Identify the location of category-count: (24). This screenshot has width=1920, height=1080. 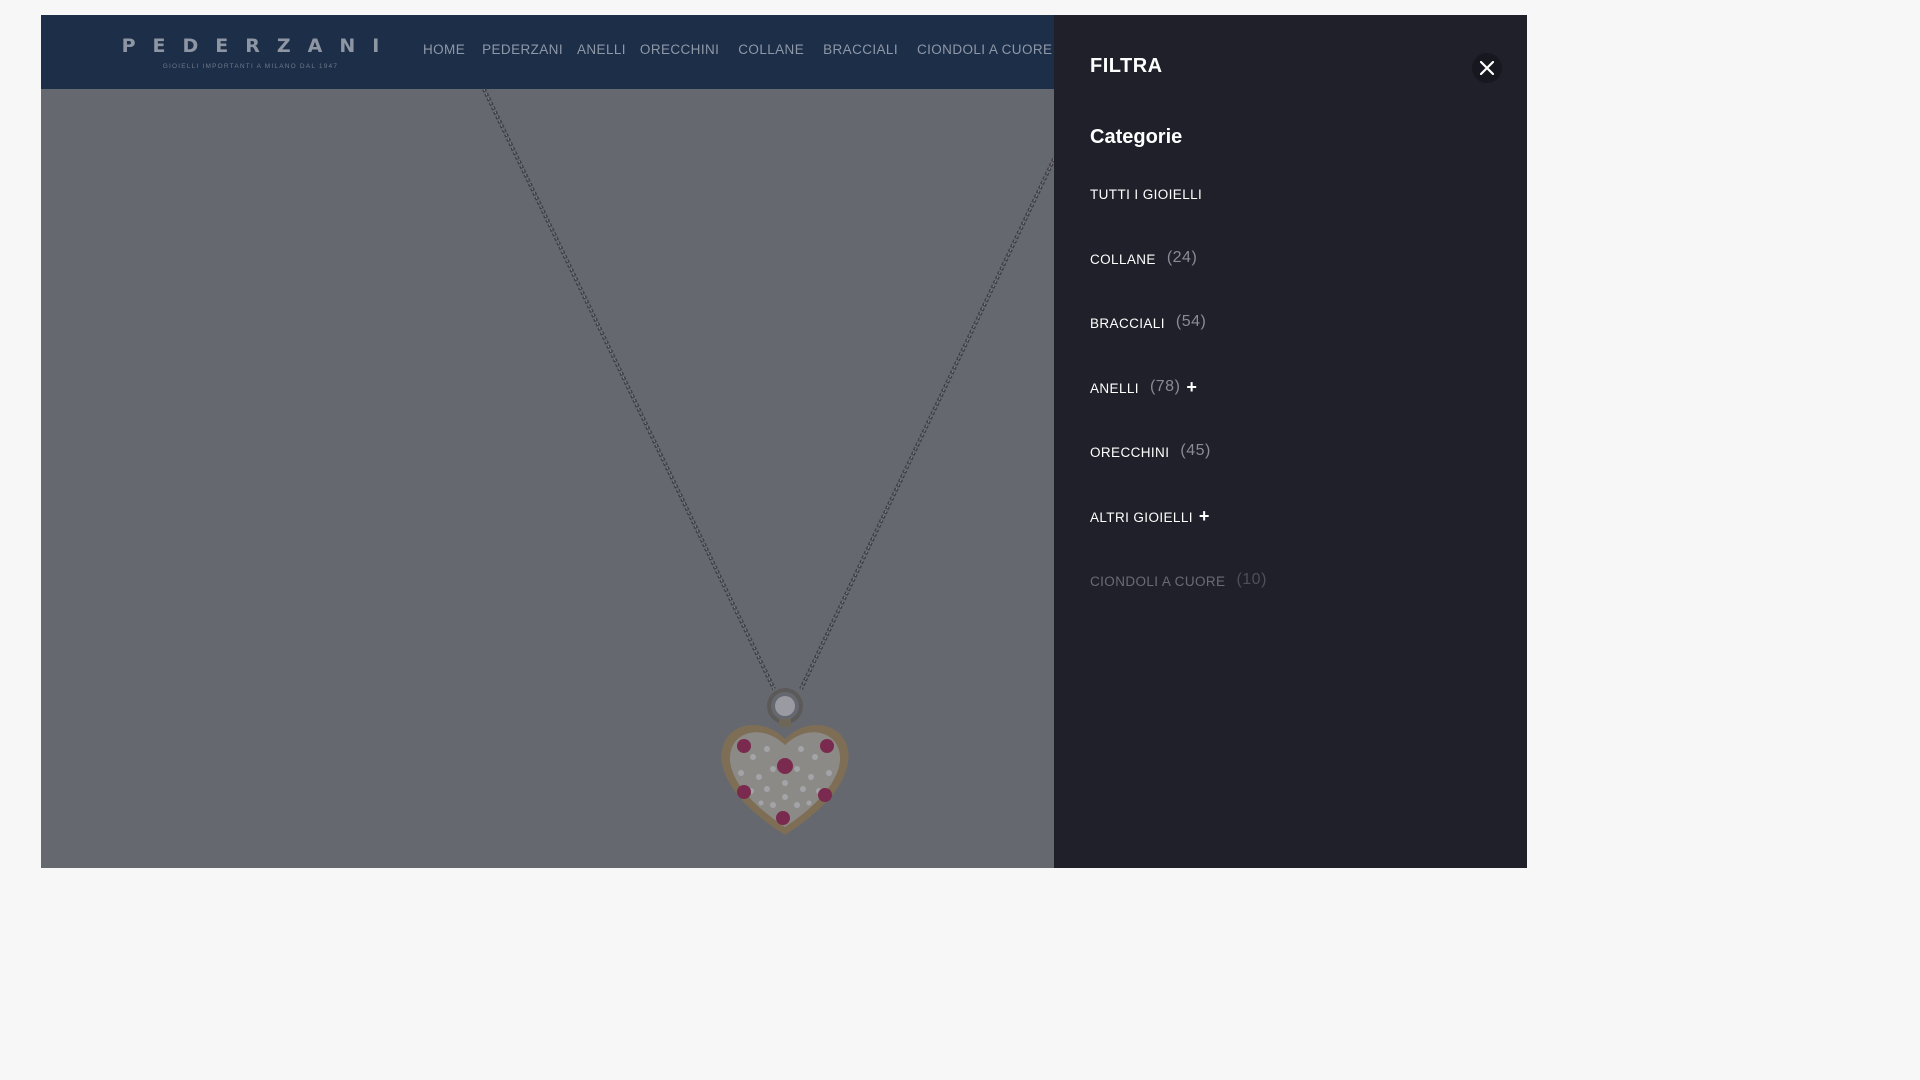
(1182, 257).